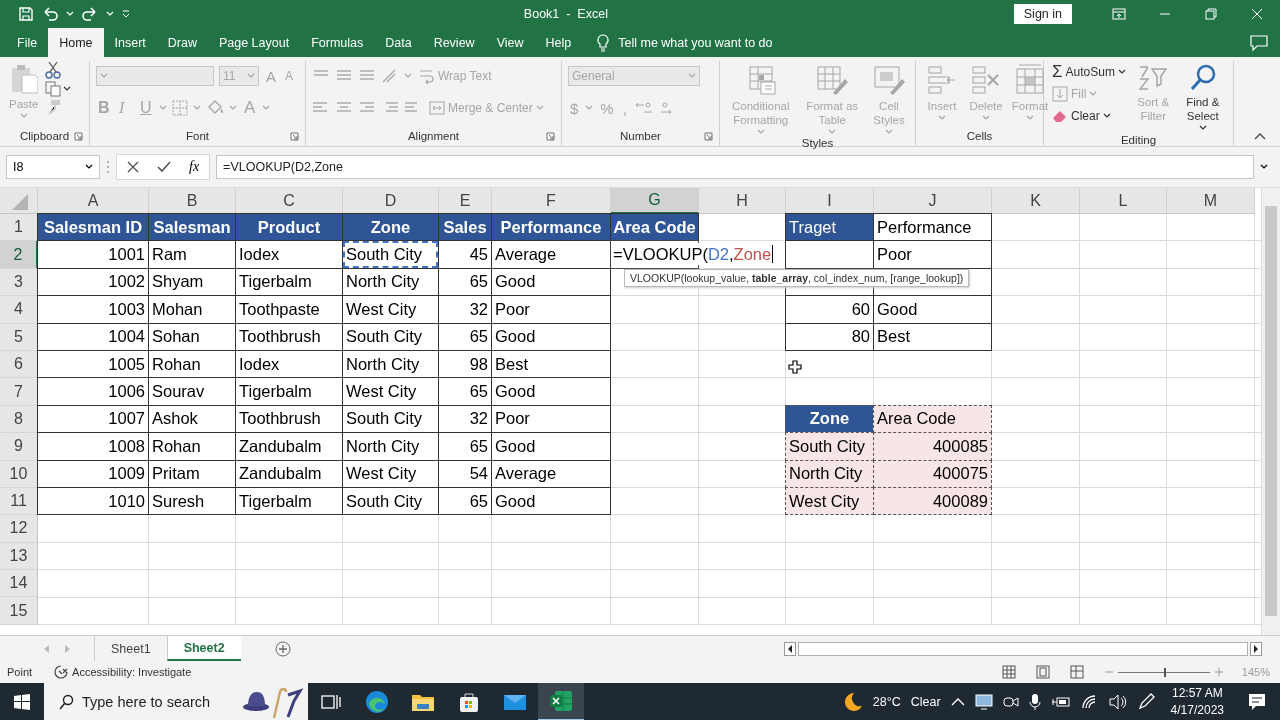 The width and height of the screenshot is (1280, 720). I want to click on ribbon-tab: Draw, so click(182, 42).